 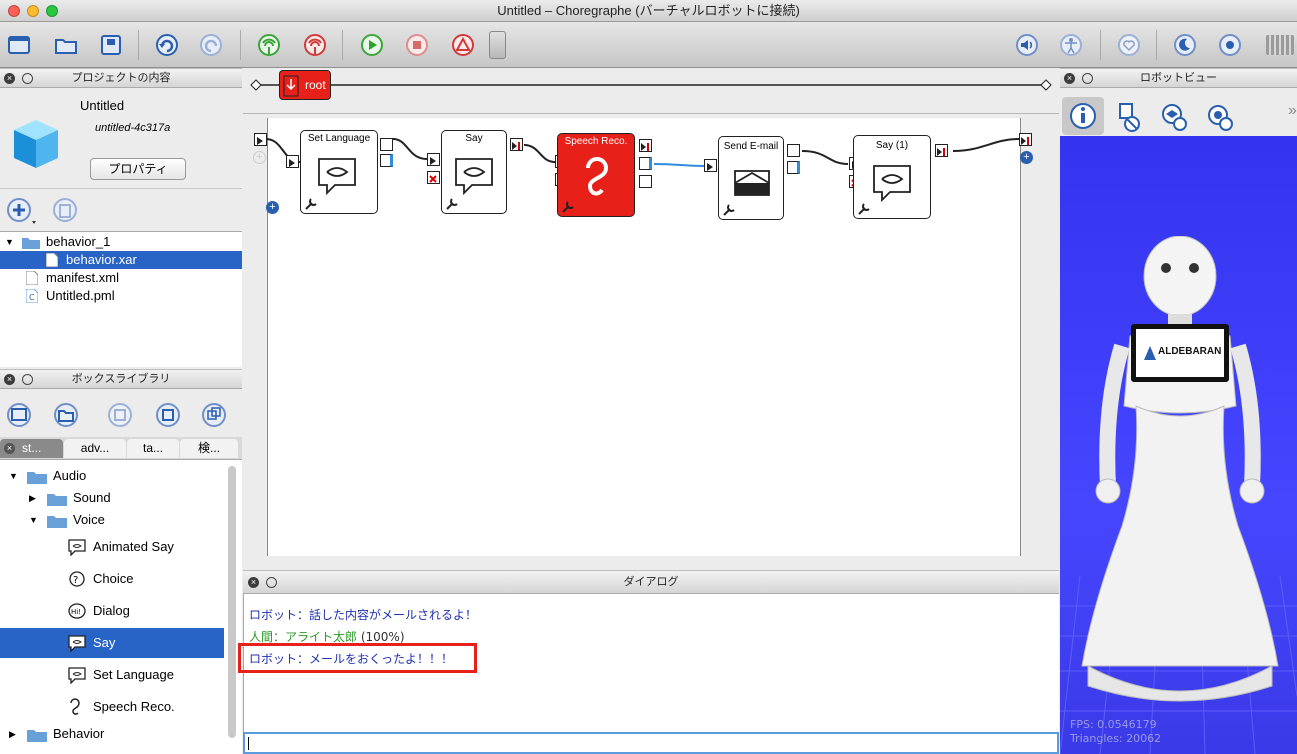 What do you see at coordinates (133, 128) in the screenshot?
I see `project-id: untitled-4c317a` at bounding box center [133, 128].